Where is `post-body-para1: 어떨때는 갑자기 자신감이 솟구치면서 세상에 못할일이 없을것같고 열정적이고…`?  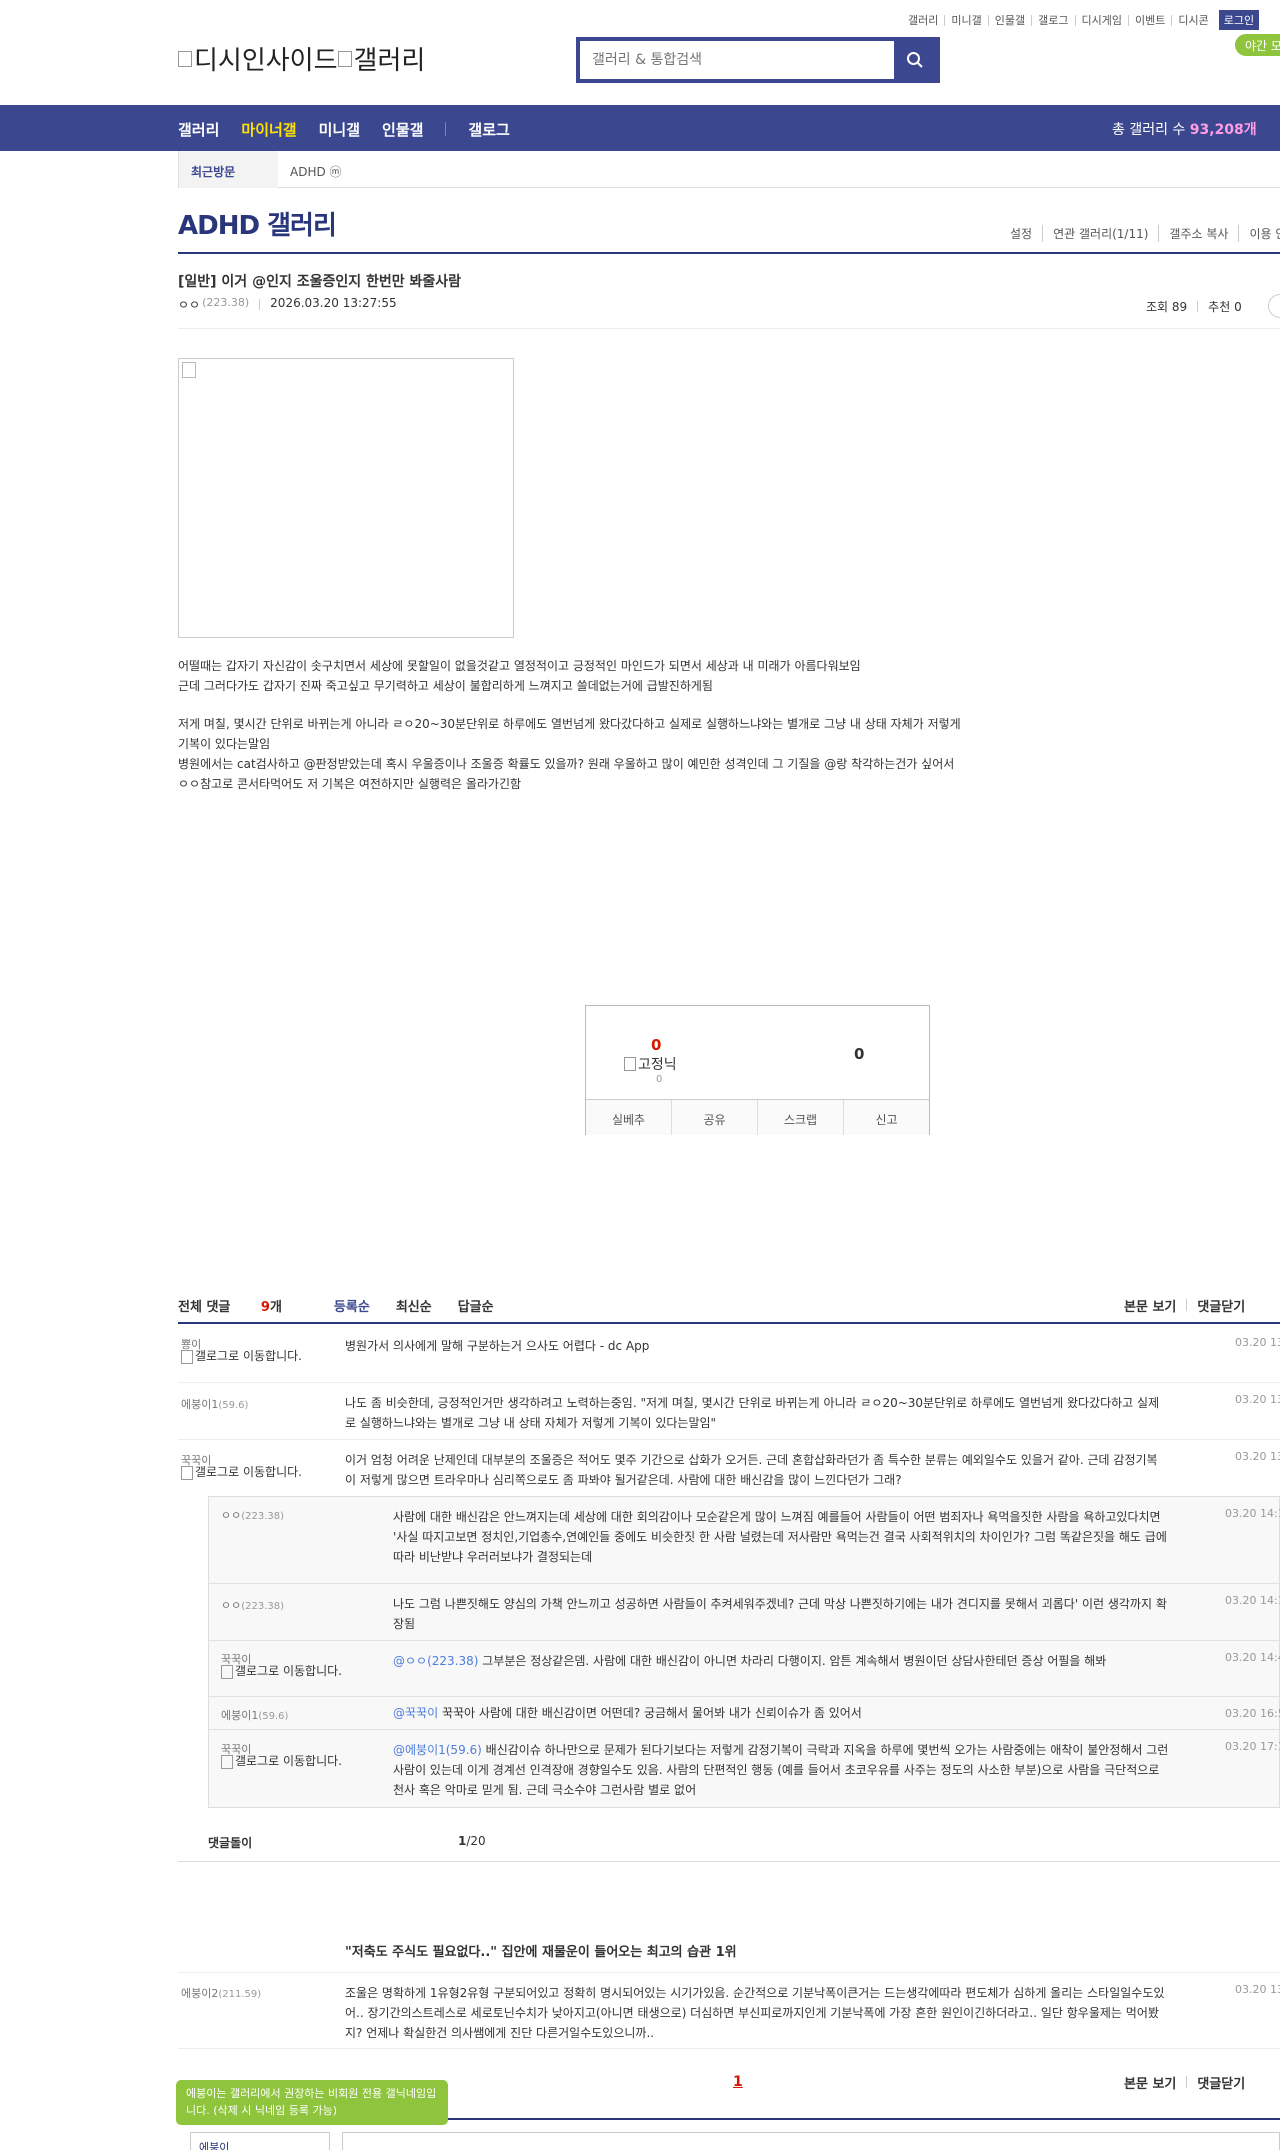 post-body-para1: 어떨때는 갑자기 자신감이 솟구치면서 세상에 못할일이 없을것같고 열정적이고… is located at coordinates (628, 676).